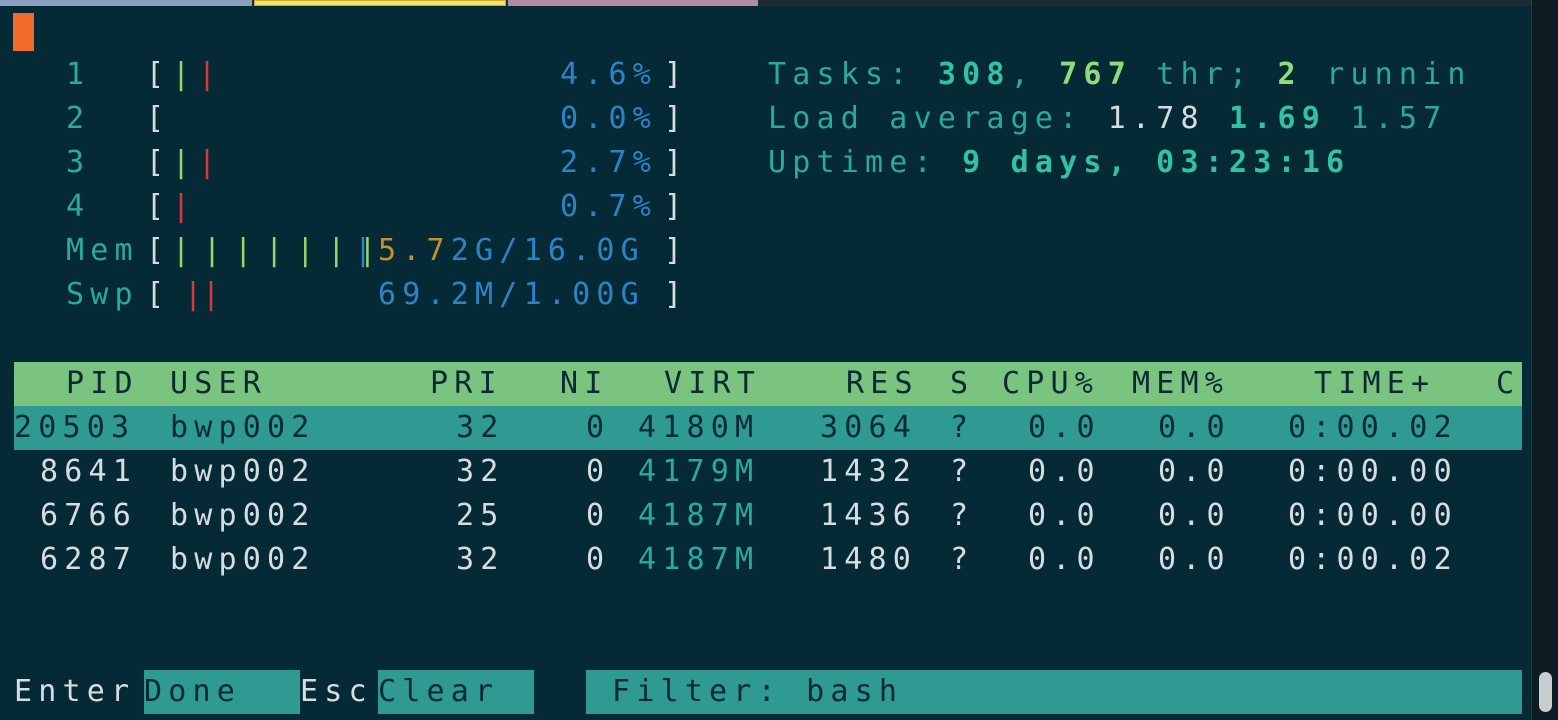 This screenshot has height=720, width=1558. What do you see at coordinates (102, 250) in the screenshot?
I see `mem-label: Mem` at bounding box center [102, 250].